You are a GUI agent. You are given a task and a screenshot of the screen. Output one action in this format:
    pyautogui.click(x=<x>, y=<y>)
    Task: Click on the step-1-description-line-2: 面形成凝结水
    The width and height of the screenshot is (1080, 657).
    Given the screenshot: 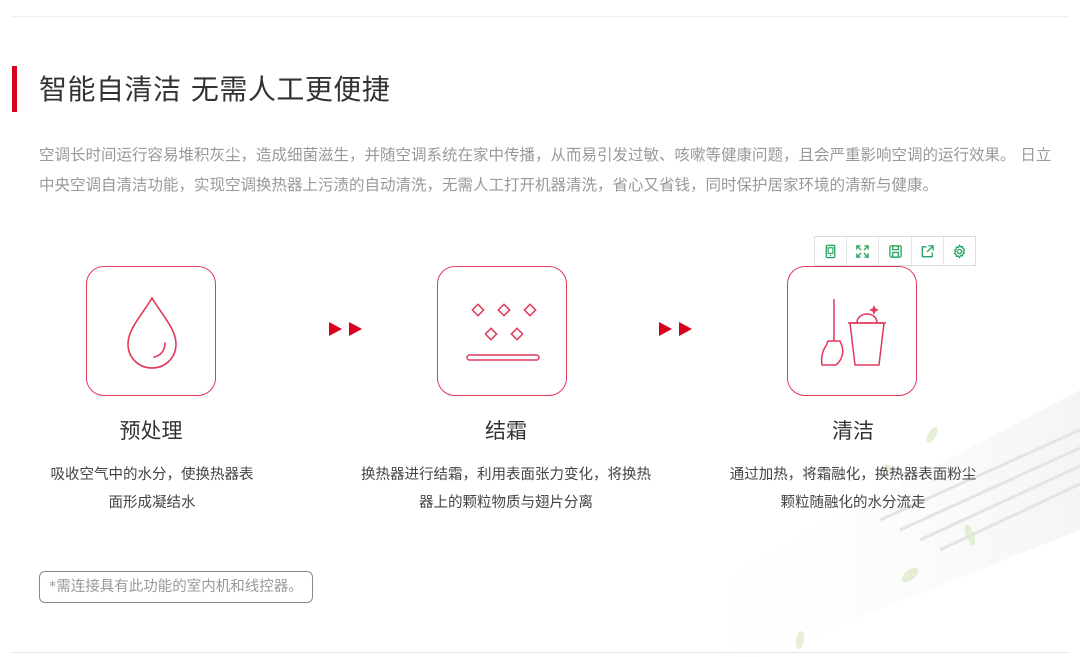 What is the action you would take?
    pyautogui.click(x=152, y=503)
    